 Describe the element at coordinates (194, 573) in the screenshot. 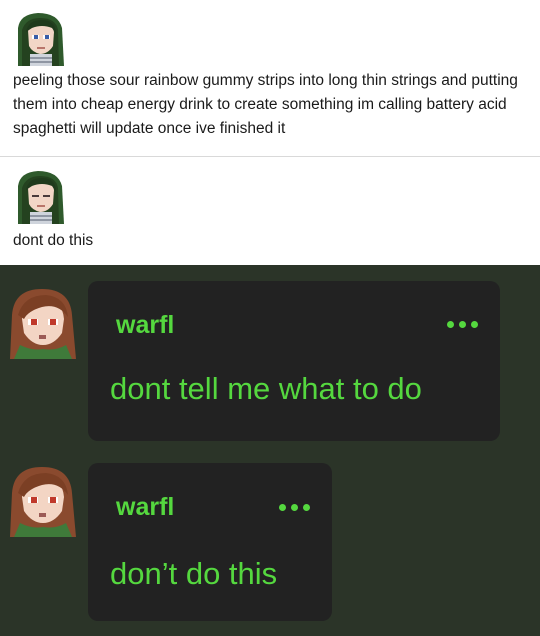

I see `message-text: don’t do this` at that location.